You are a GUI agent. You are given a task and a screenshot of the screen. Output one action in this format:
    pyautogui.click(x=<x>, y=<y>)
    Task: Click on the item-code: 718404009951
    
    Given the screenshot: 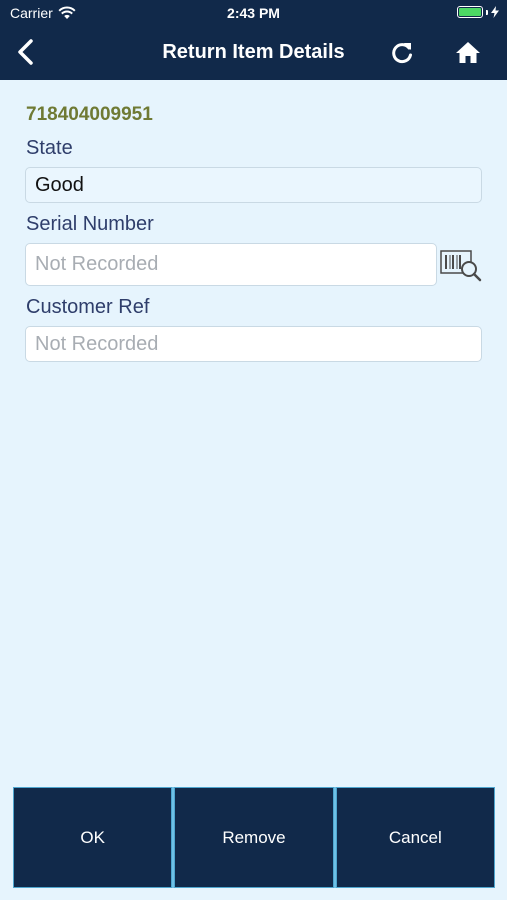 What is the action you would take?
    pyautogui.click(x=89, y=114)
    